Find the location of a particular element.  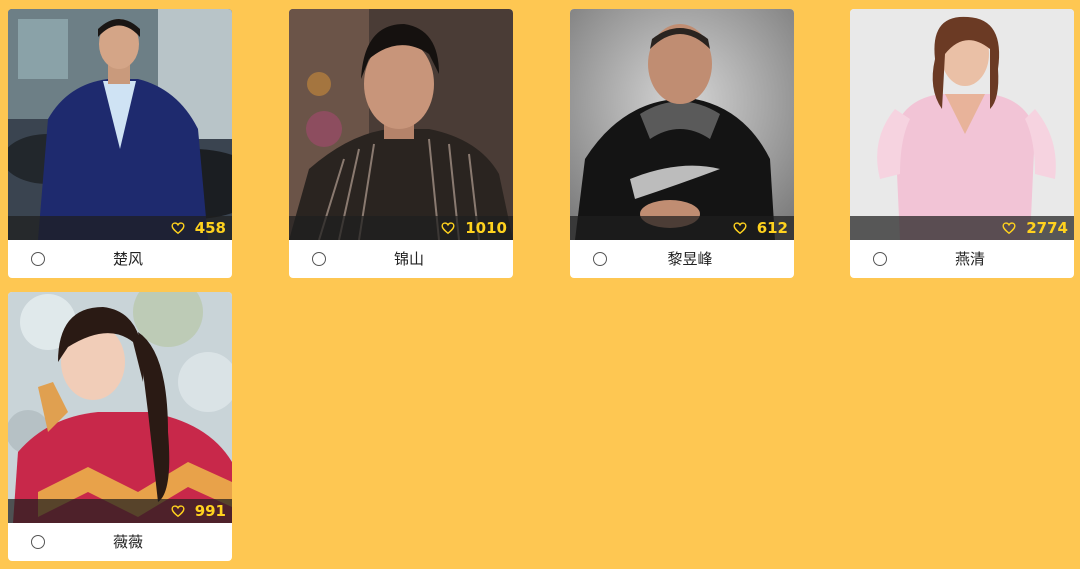

card-footer: 楚风 is located at coordinates (120, 259).